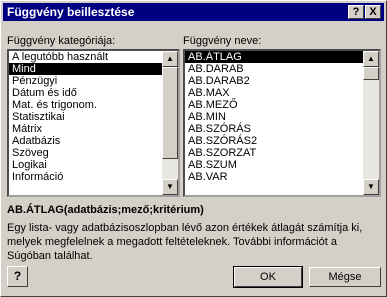 Image resolution: width=387 pixels, height=297 pixels. I want to click on function-list-item: AB.SZÓRÁS2, so click(274, 141).